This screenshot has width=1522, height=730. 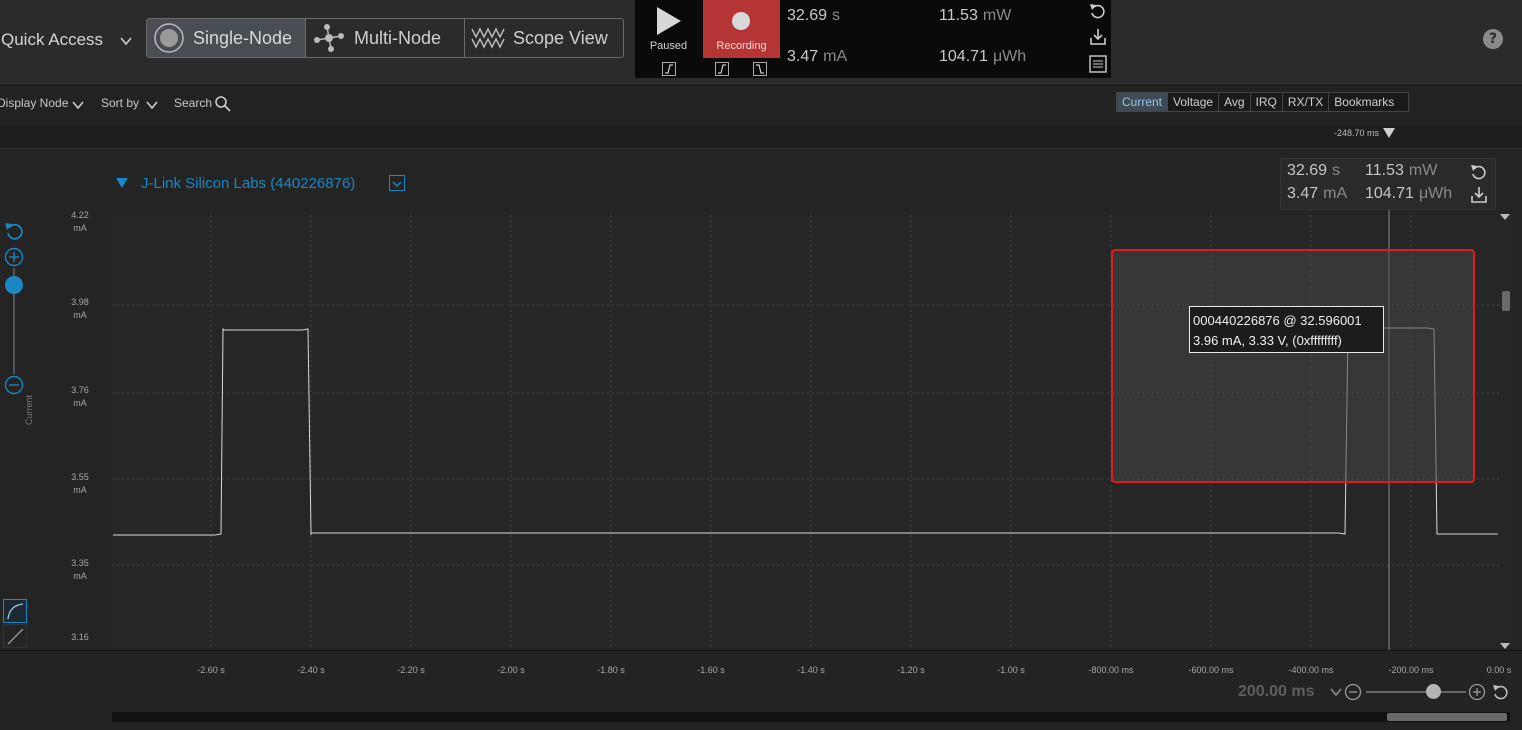 I want to click on time-zoom-handle, so click(x=1433, y=691).